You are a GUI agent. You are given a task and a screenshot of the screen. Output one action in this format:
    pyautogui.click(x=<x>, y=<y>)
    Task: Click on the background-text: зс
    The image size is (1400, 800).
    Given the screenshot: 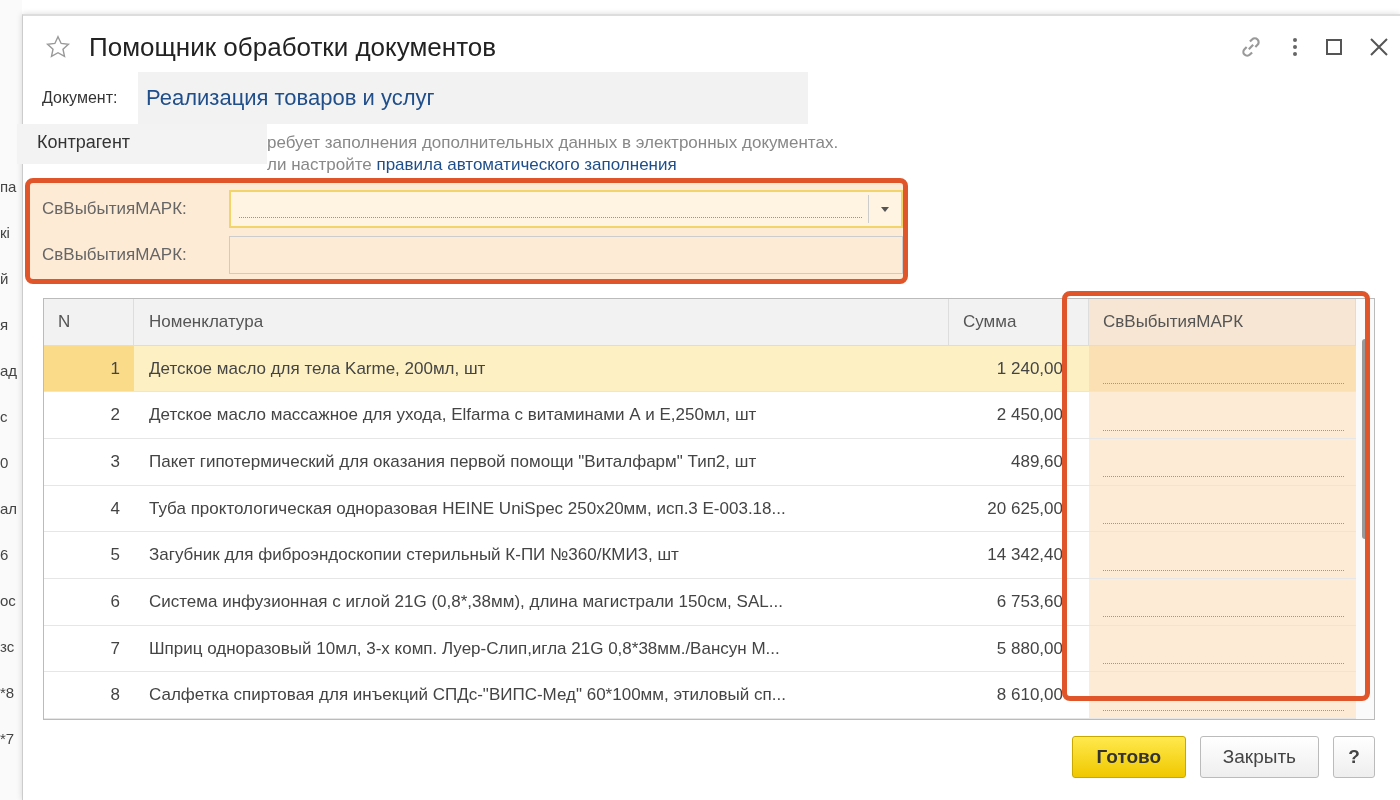 What is the action you would take?
    pyautogui.click(x=8, y=647)
    